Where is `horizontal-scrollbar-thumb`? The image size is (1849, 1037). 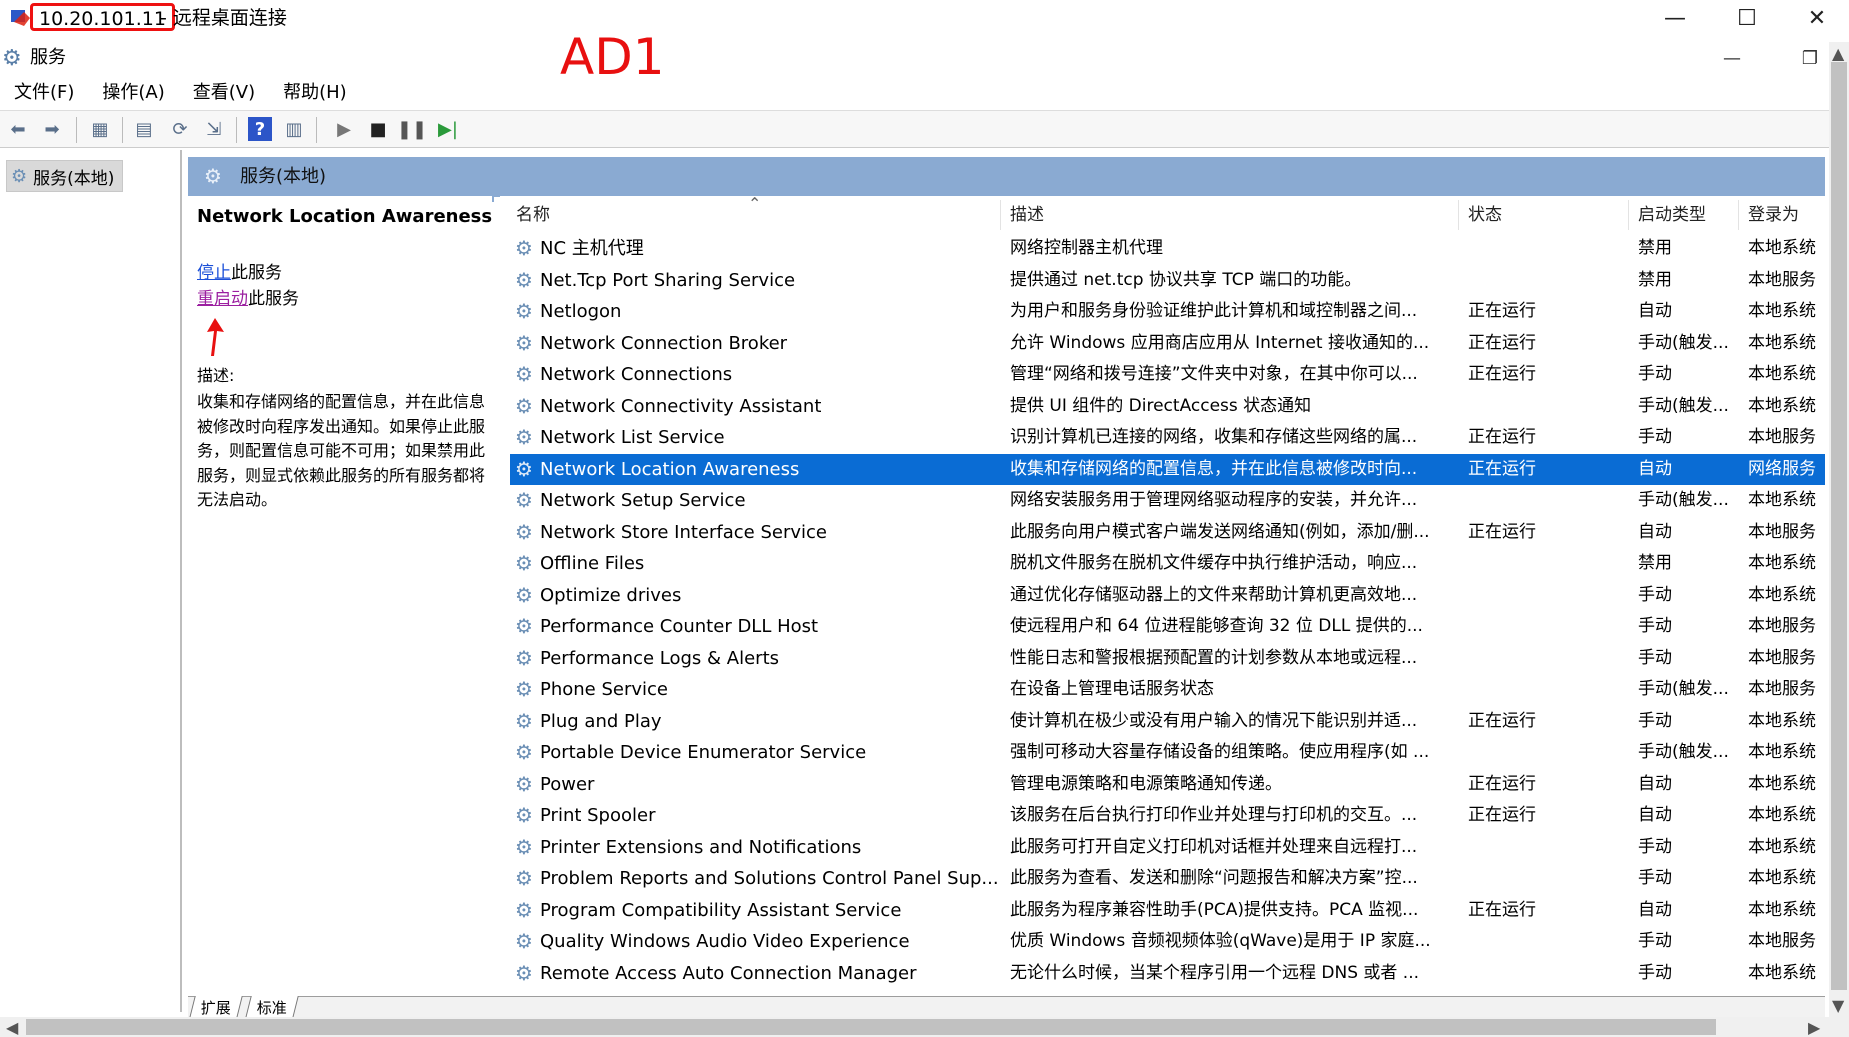 horizontal-scrollbar-thumb is located at coordinates (871, 1027).